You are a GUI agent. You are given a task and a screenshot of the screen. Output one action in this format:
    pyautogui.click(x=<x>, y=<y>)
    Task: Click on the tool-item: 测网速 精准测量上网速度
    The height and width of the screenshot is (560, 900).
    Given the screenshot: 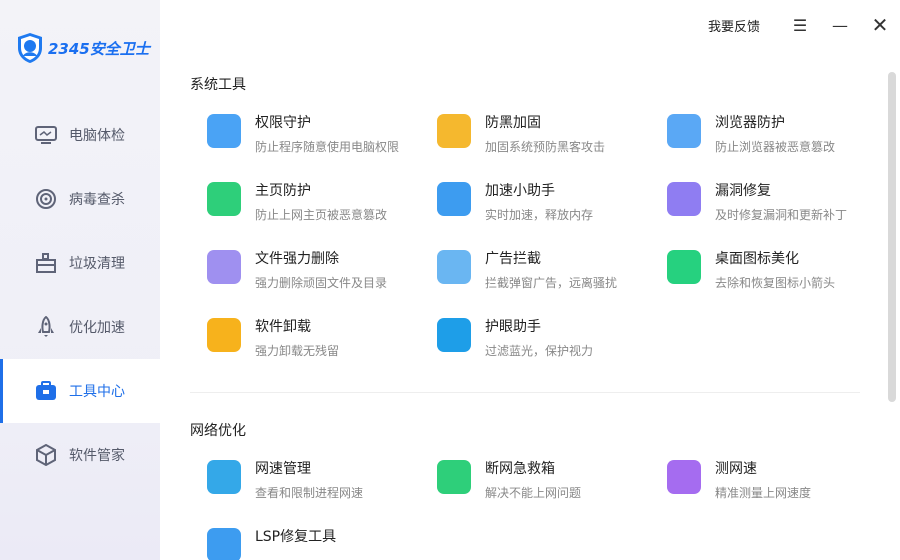 What is the action you would take?
    pyautogui.click(x=772, y=483)
    